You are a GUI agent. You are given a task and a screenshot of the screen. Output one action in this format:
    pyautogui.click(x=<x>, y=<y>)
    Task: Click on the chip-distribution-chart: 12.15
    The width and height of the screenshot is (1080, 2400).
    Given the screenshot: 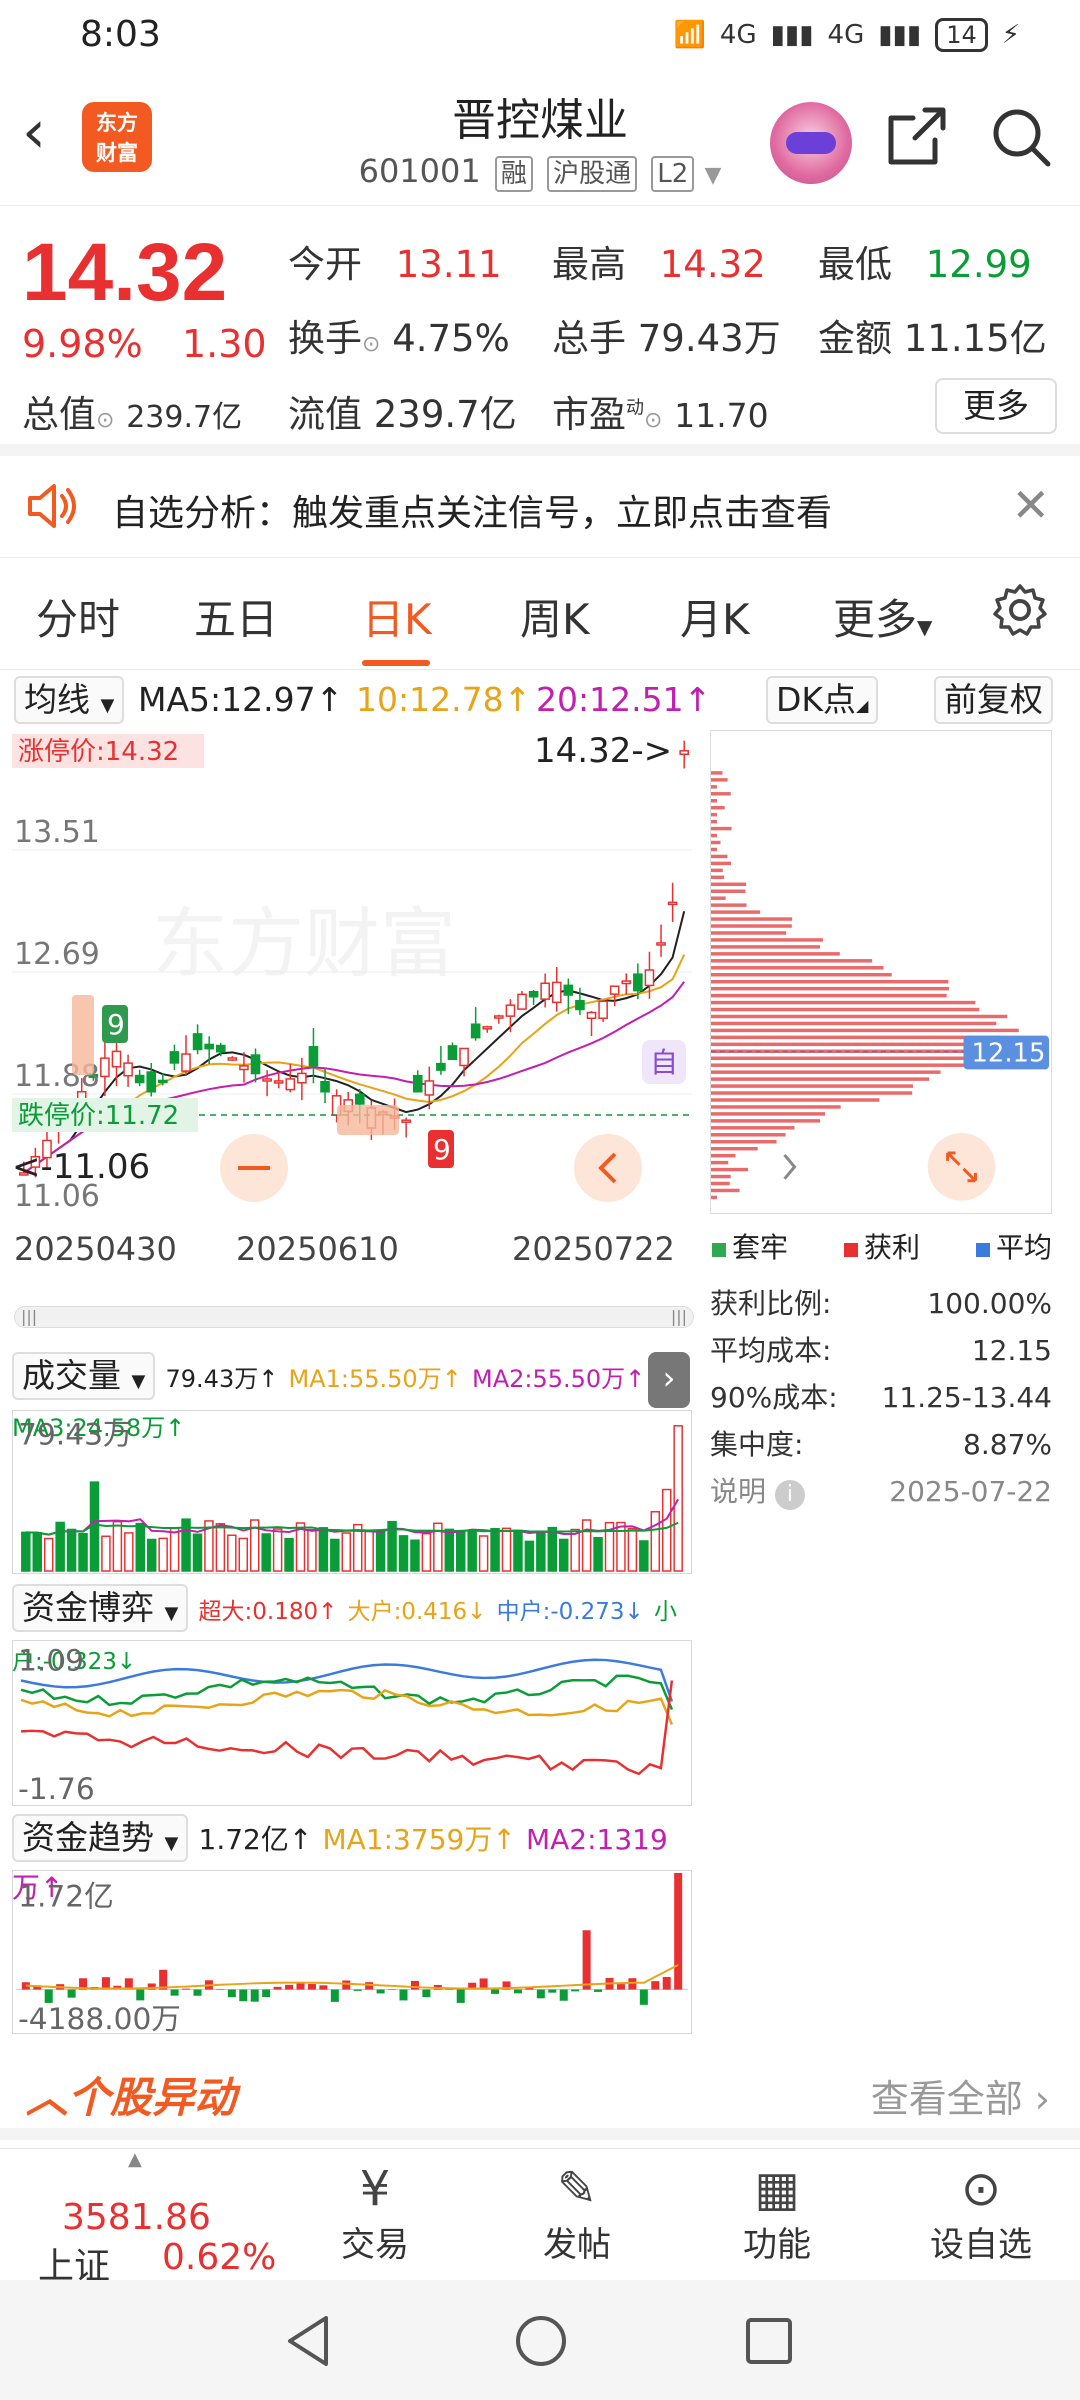 What is the action you would take?
    pyautogui.click(x=881, y=972)
    